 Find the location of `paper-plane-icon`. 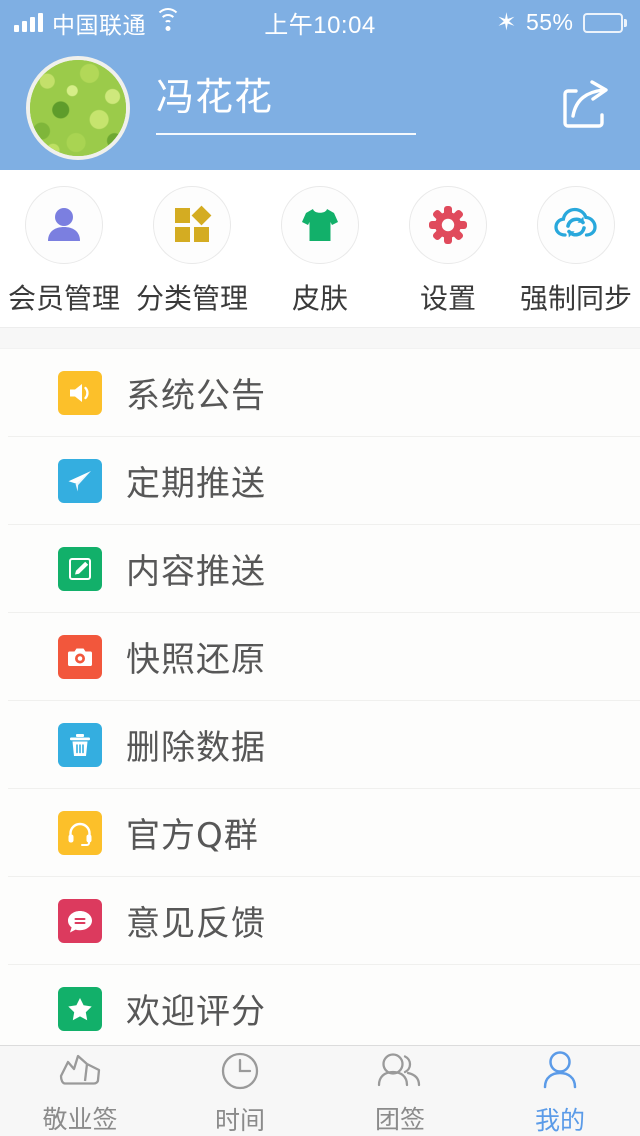

paper-plane-icon is located at coordinates (80, 480).